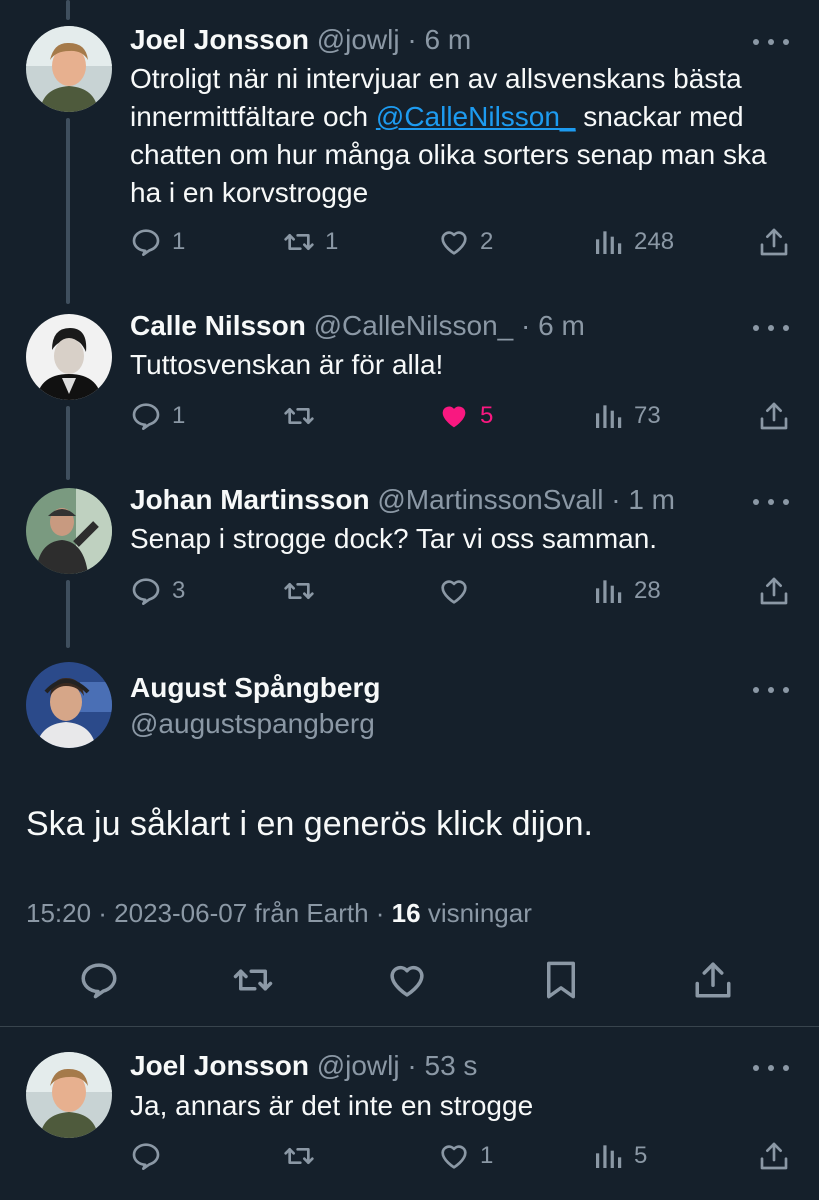 This screenshot has height=1200, width=819. What do you see at coordinates (394, 538) in the screenshot?
I see `tweet-text: Senap i strogge dock? Tar vi oss samman.` at bounding box center [394, 538].